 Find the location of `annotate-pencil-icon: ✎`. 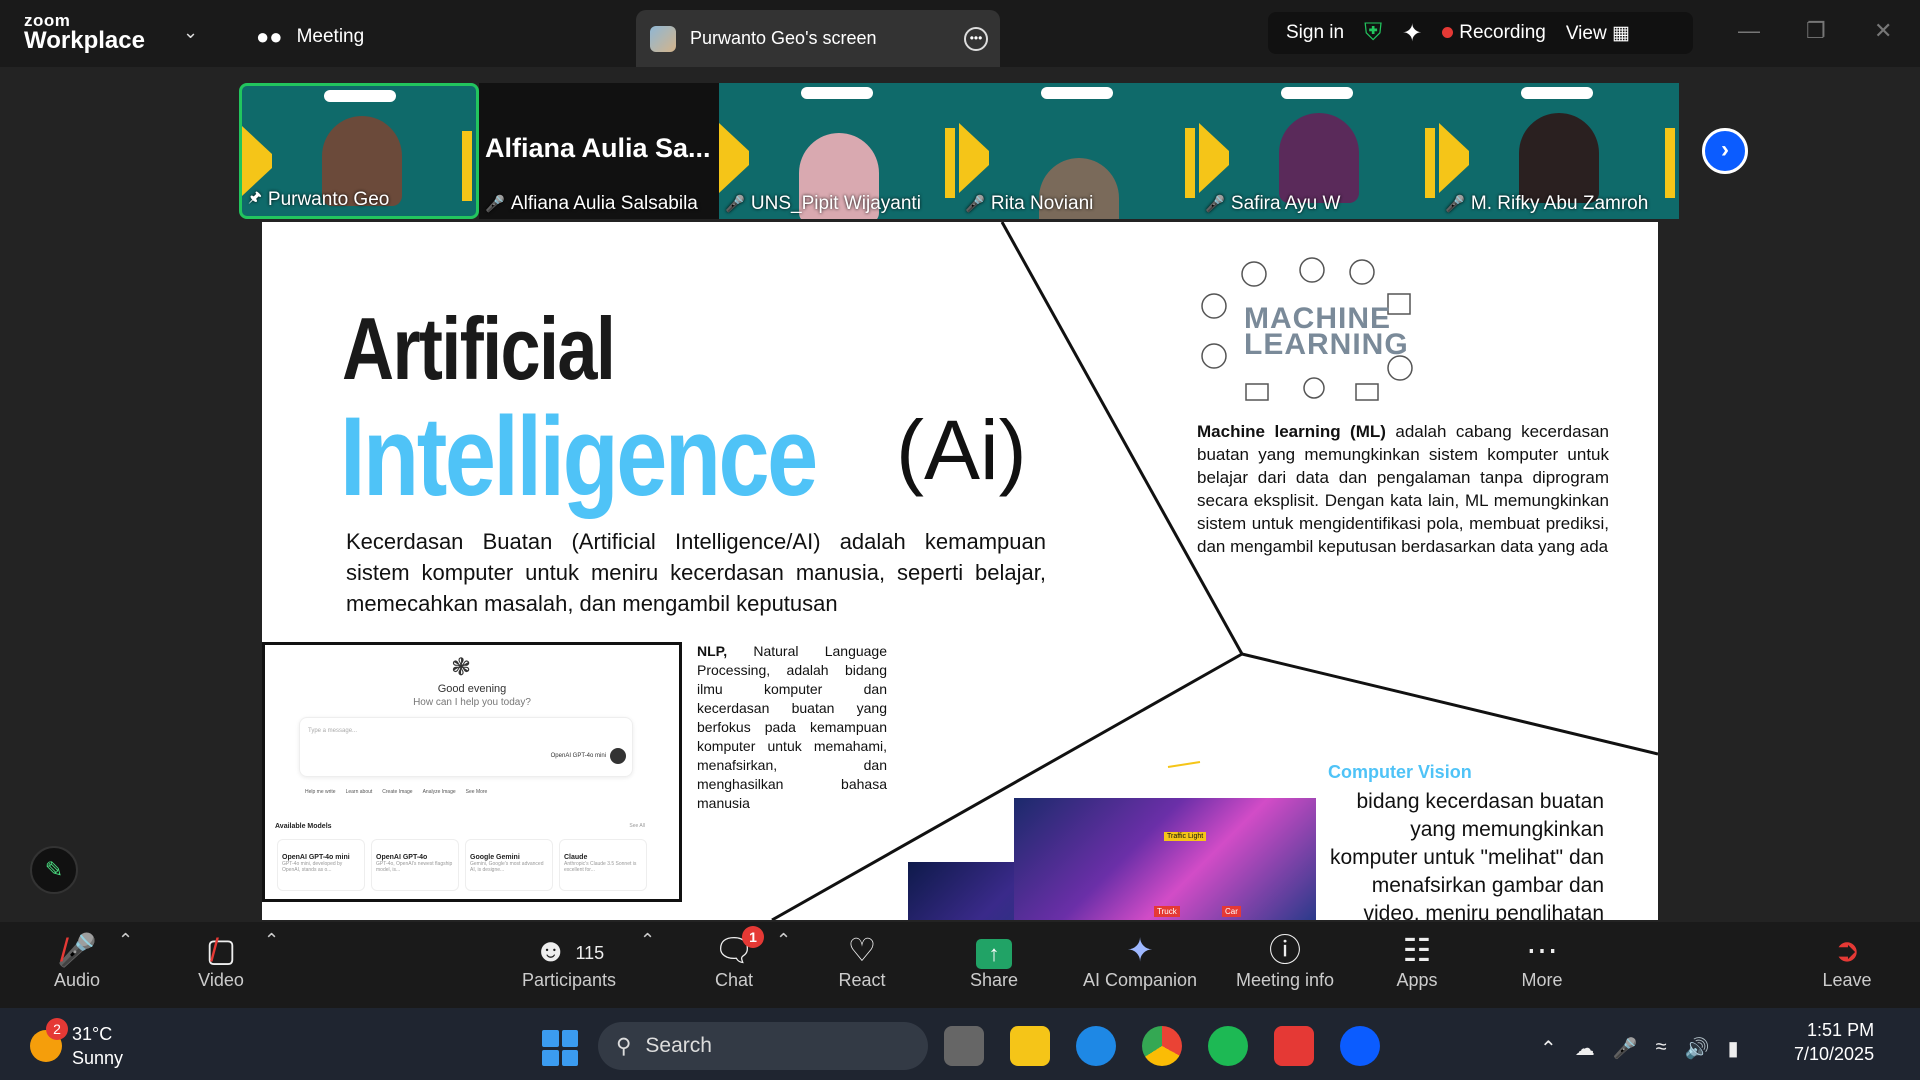

annotate-pencil-icon: ✎ is located at coordinates (54, 870).